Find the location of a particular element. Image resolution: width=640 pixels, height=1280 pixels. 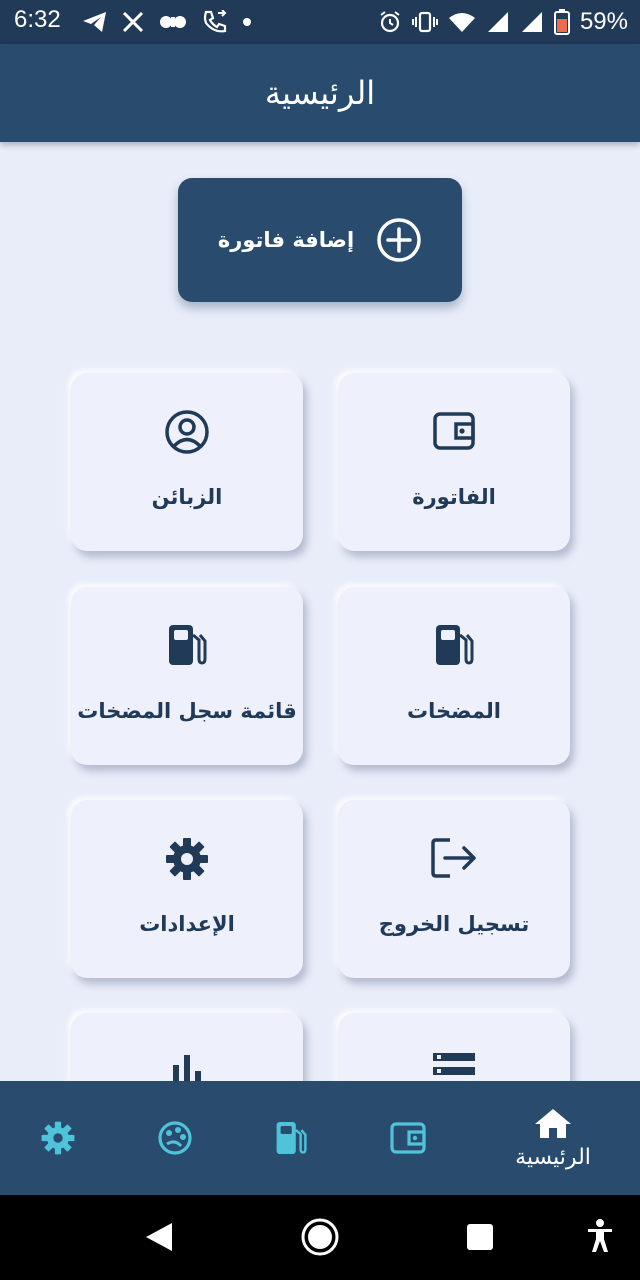

card-invoice-label: الفاتورة is located at coordinates (454, 497).